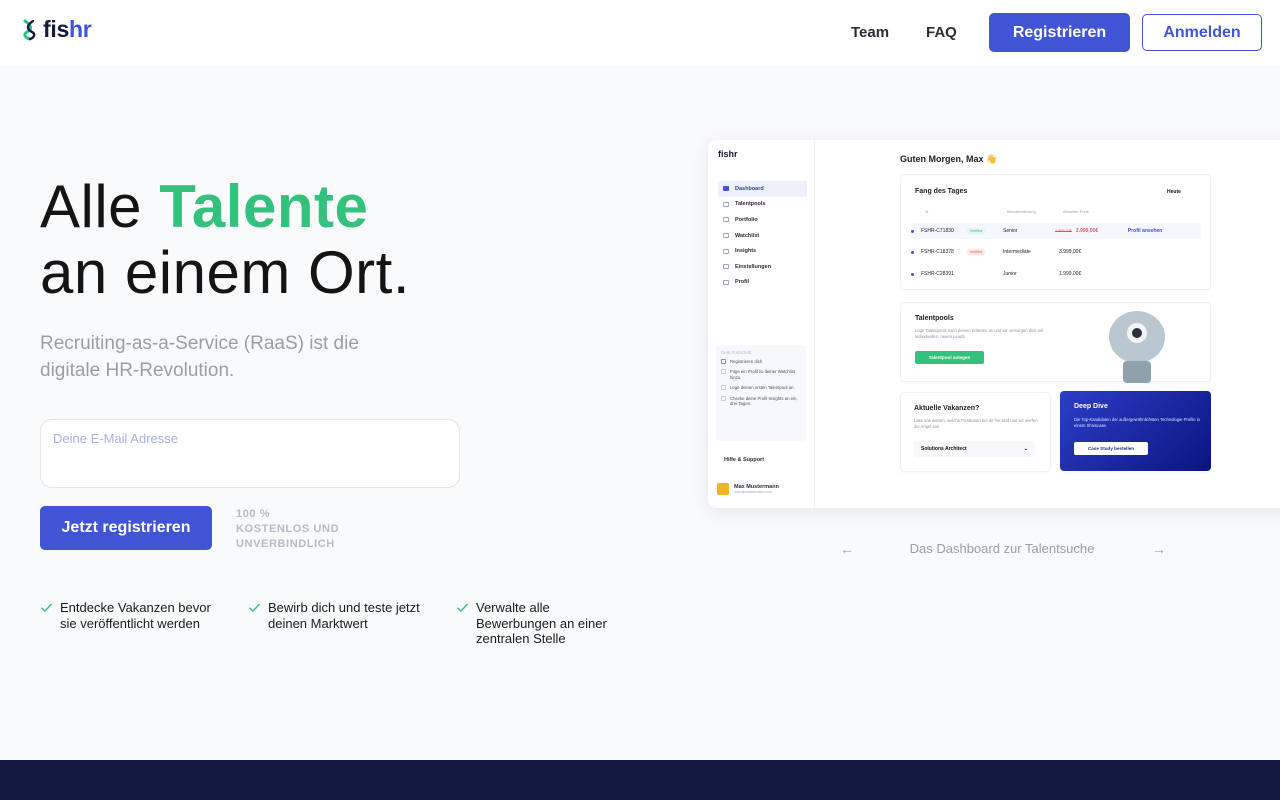 This screenshot has height=800, width=1280. I want to click on portfolio-icon, so click(726, 220).